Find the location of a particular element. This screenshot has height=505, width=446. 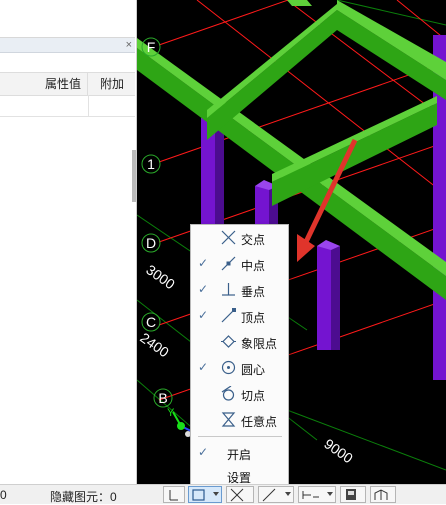

menu-item-label: 交点 is located at coordinates (253, 240).